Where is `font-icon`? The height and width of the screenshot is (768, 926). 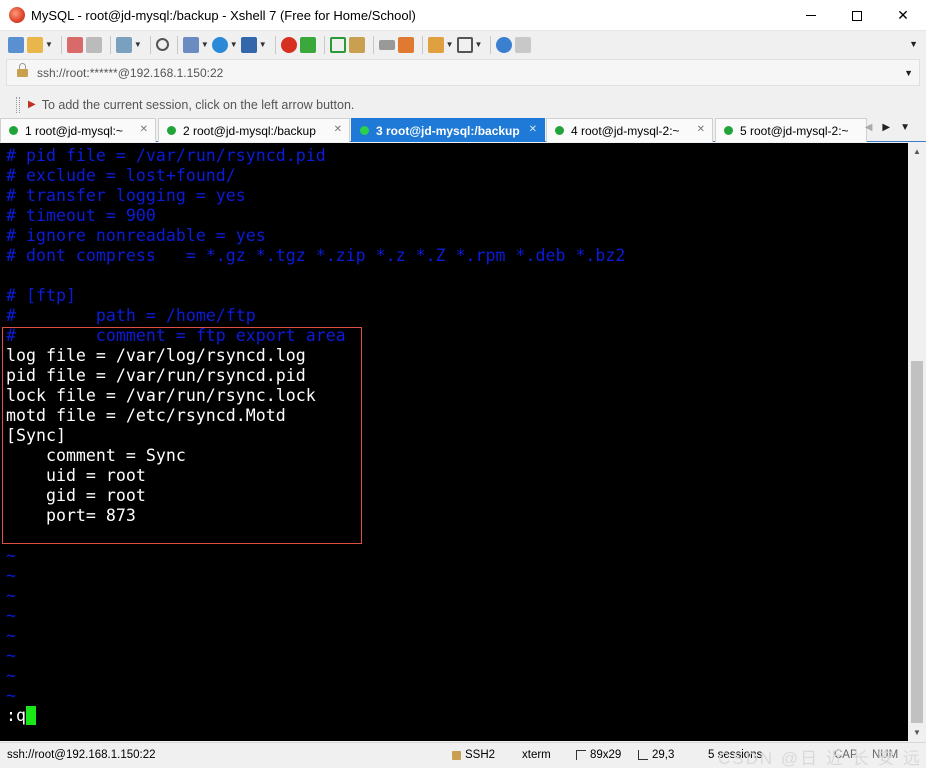 font-icon is located at coordinates (248, 44).